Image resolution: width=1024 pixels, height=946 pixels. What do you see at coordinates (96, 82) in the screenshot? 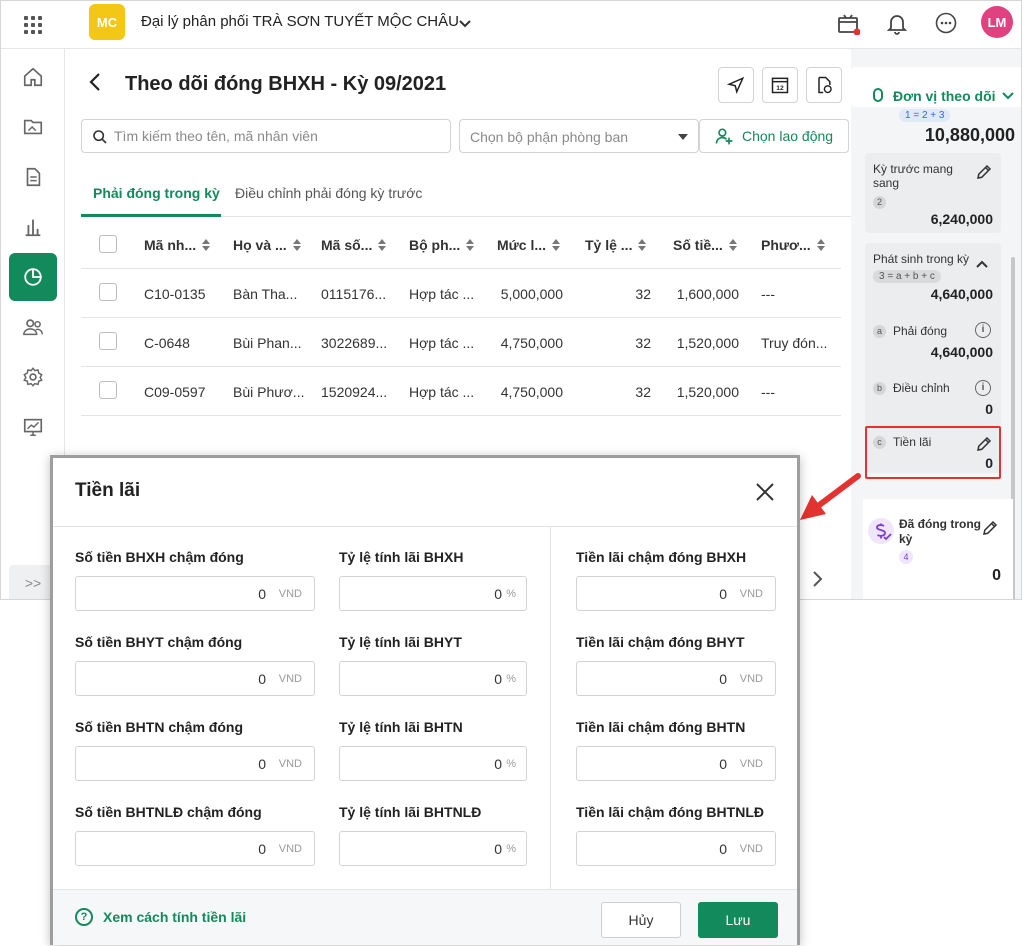
I see `back-arrow-icon` at bounding box center [96, 82].